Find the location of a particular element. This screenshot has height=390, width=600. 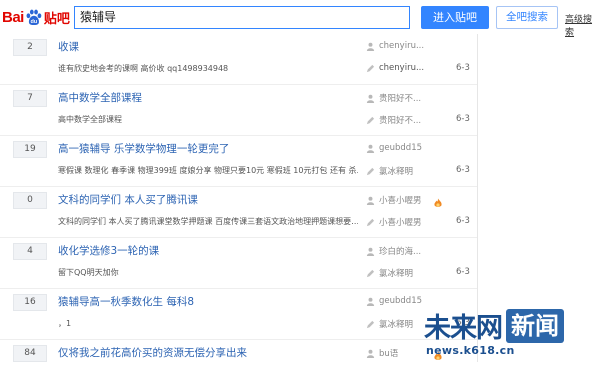

watermark-news-box: 新闻 is located at coordinates (535, 325).